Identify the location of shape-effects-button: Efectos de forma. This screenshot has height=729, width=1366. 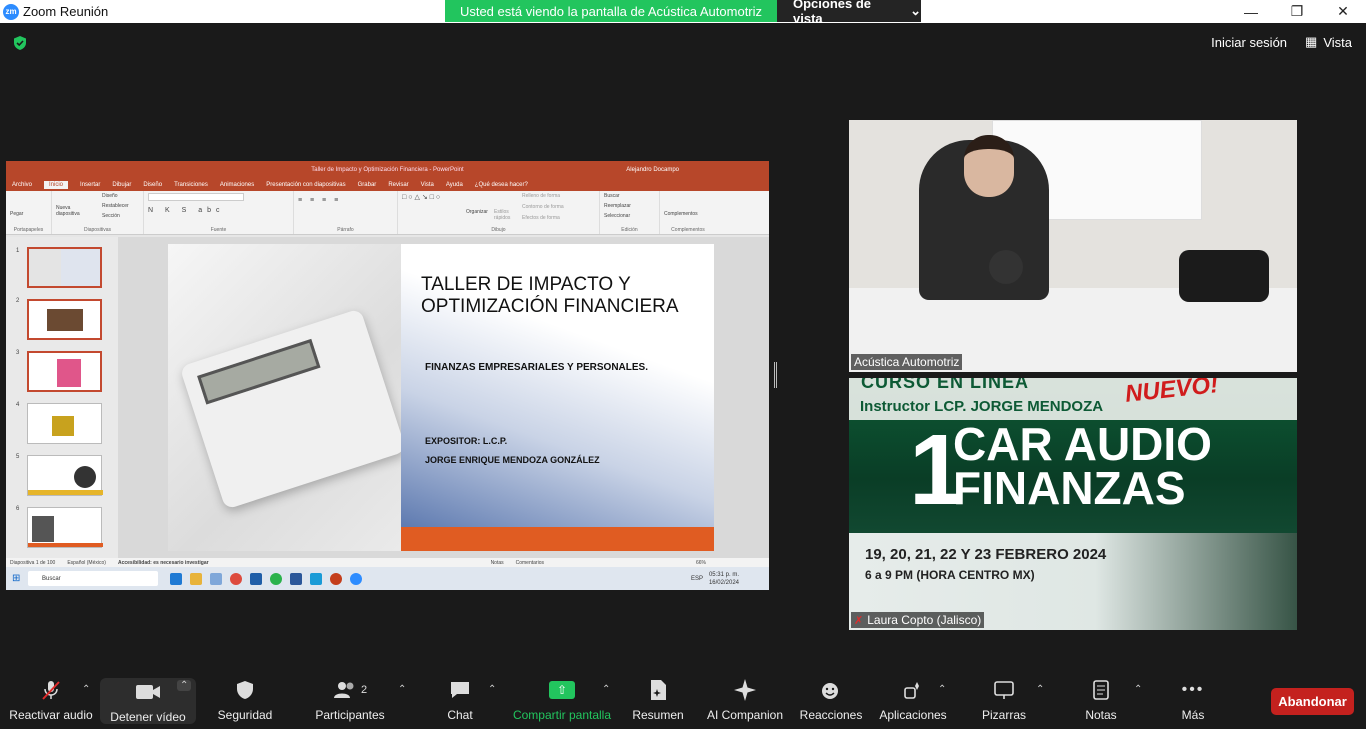
(541, 218).